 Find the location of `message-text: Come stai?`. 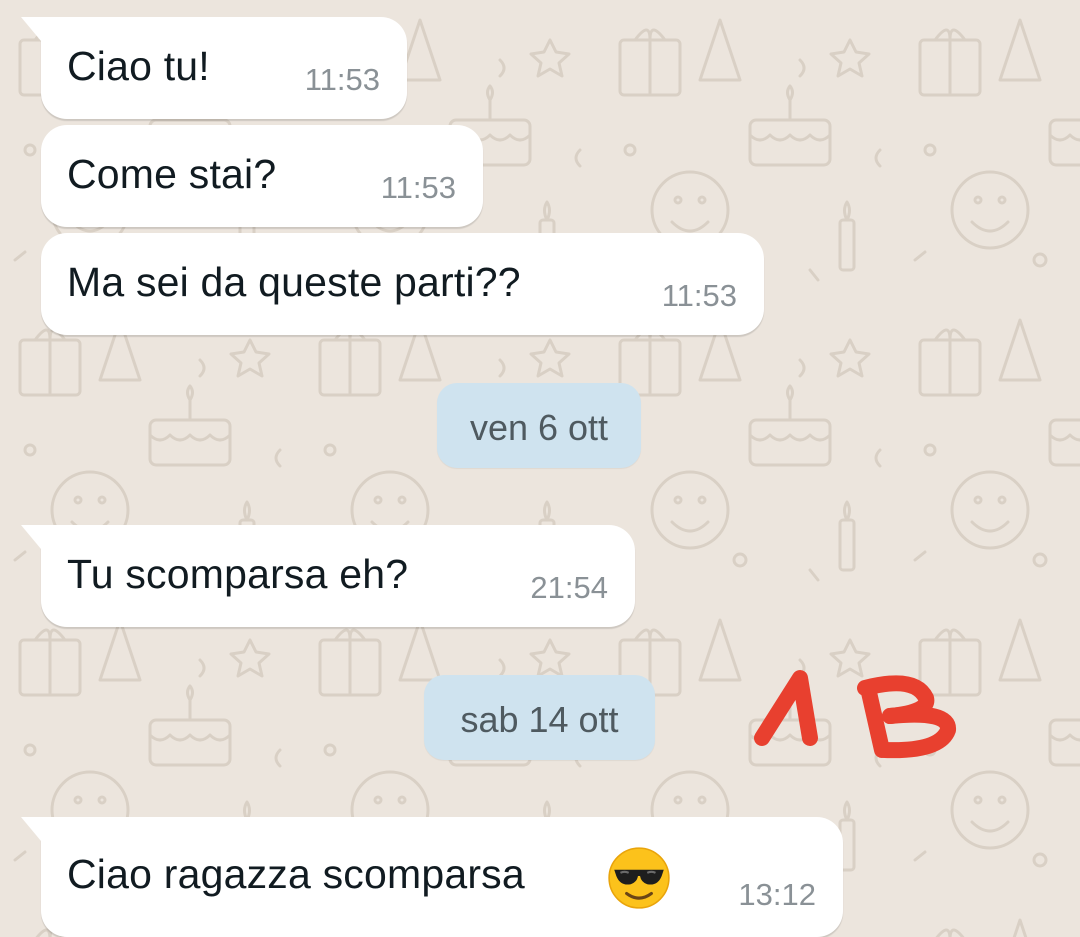

message-text: Come stai? is located at coordinates (172, 174).